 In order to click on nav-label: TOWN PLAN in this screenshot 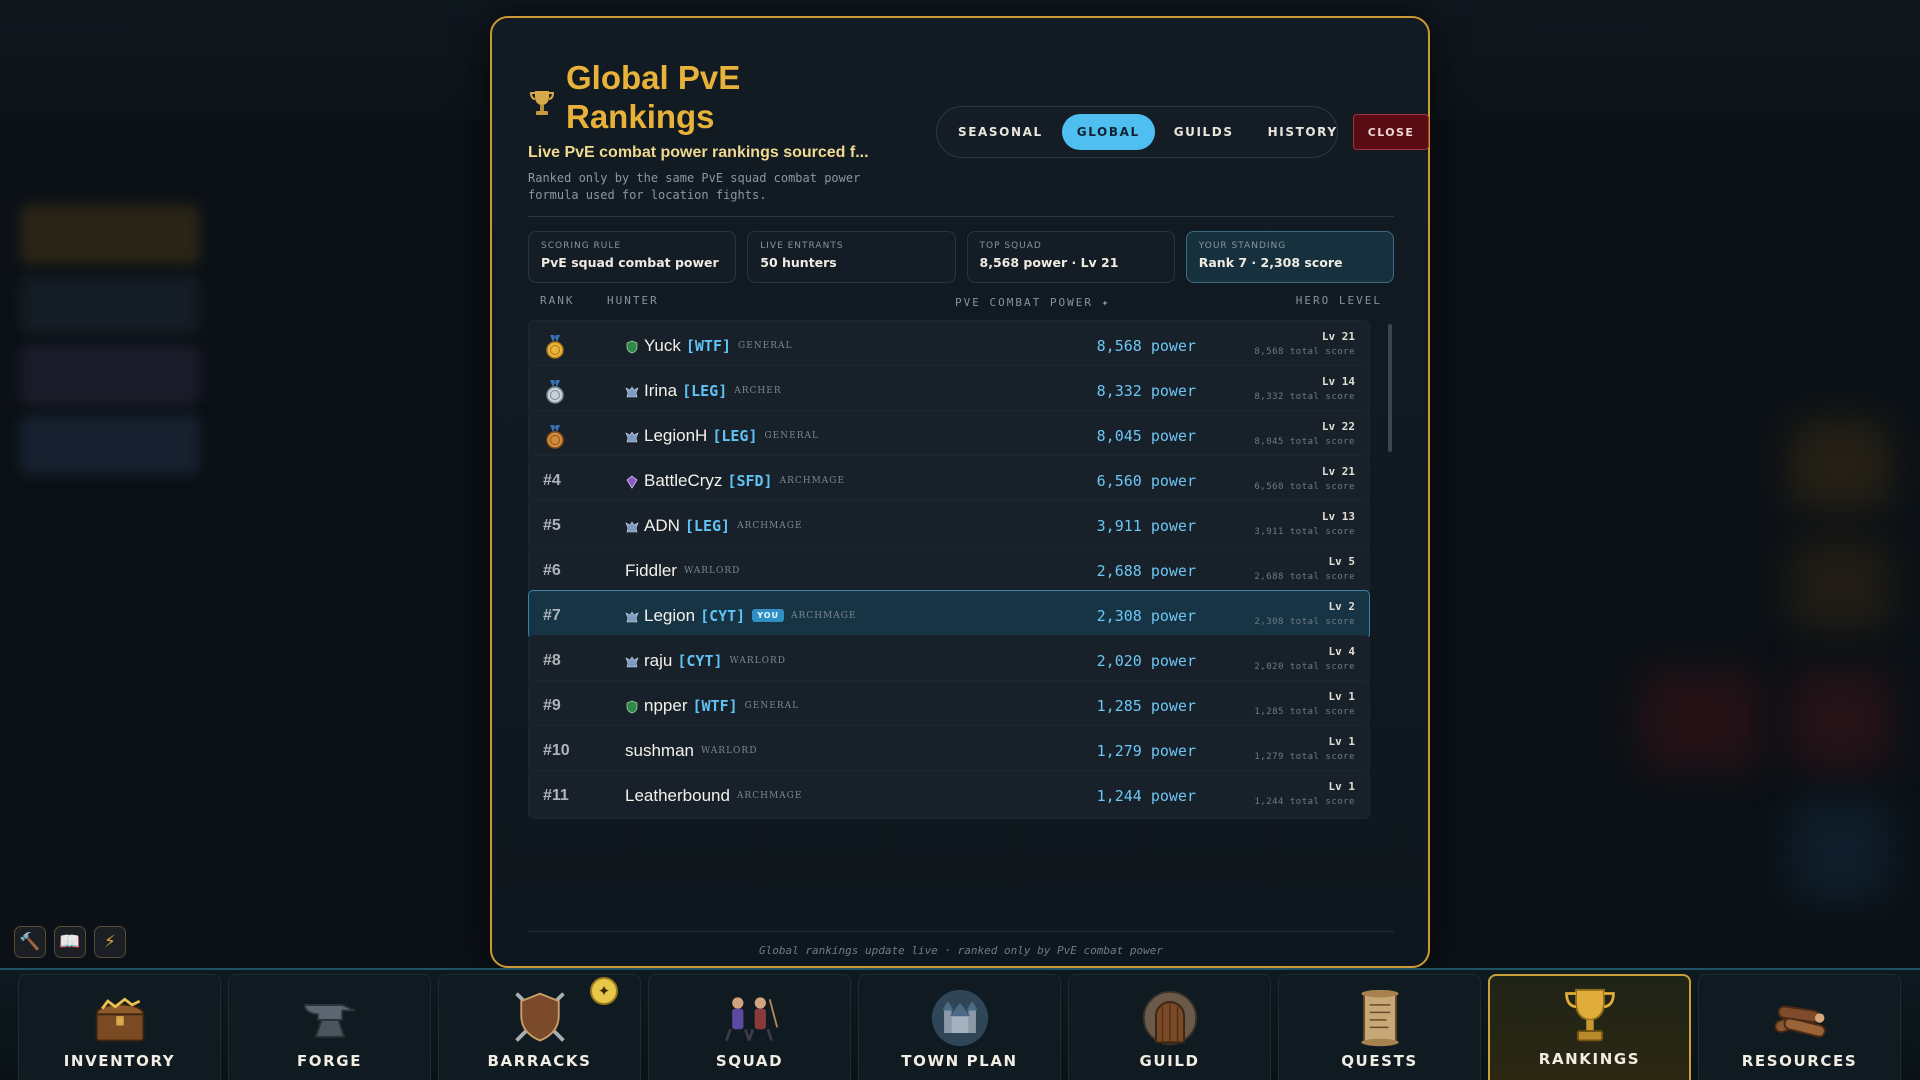, I will do `click(959, 1061)`.